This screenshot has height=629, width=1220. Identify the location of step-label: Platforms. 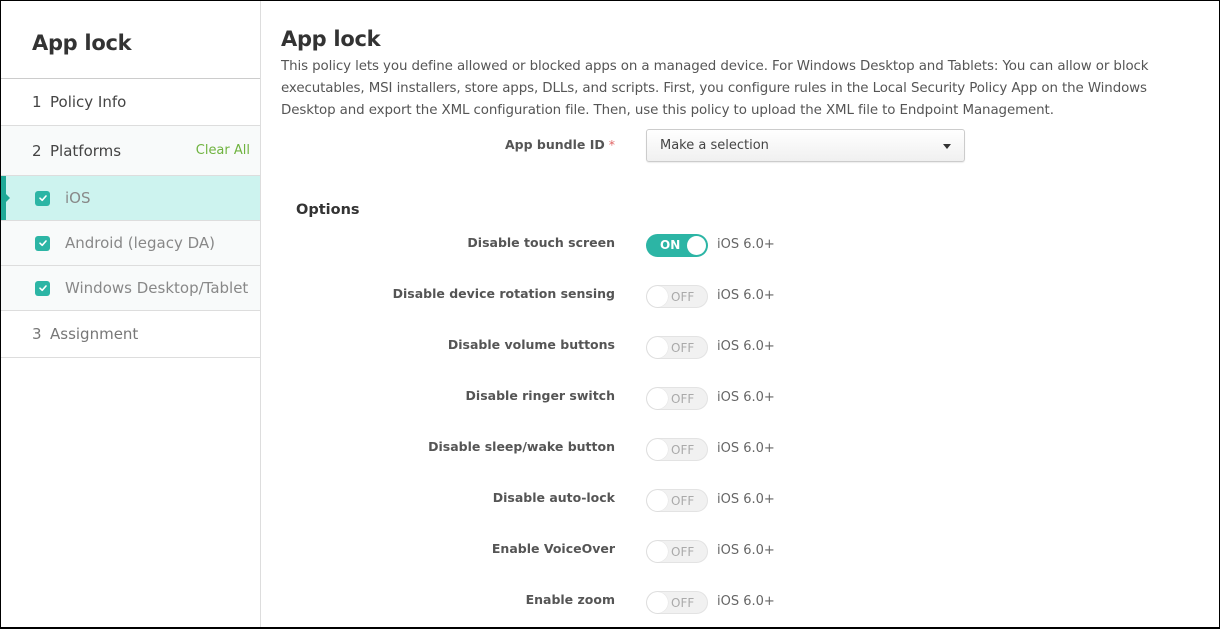
(86, 150).